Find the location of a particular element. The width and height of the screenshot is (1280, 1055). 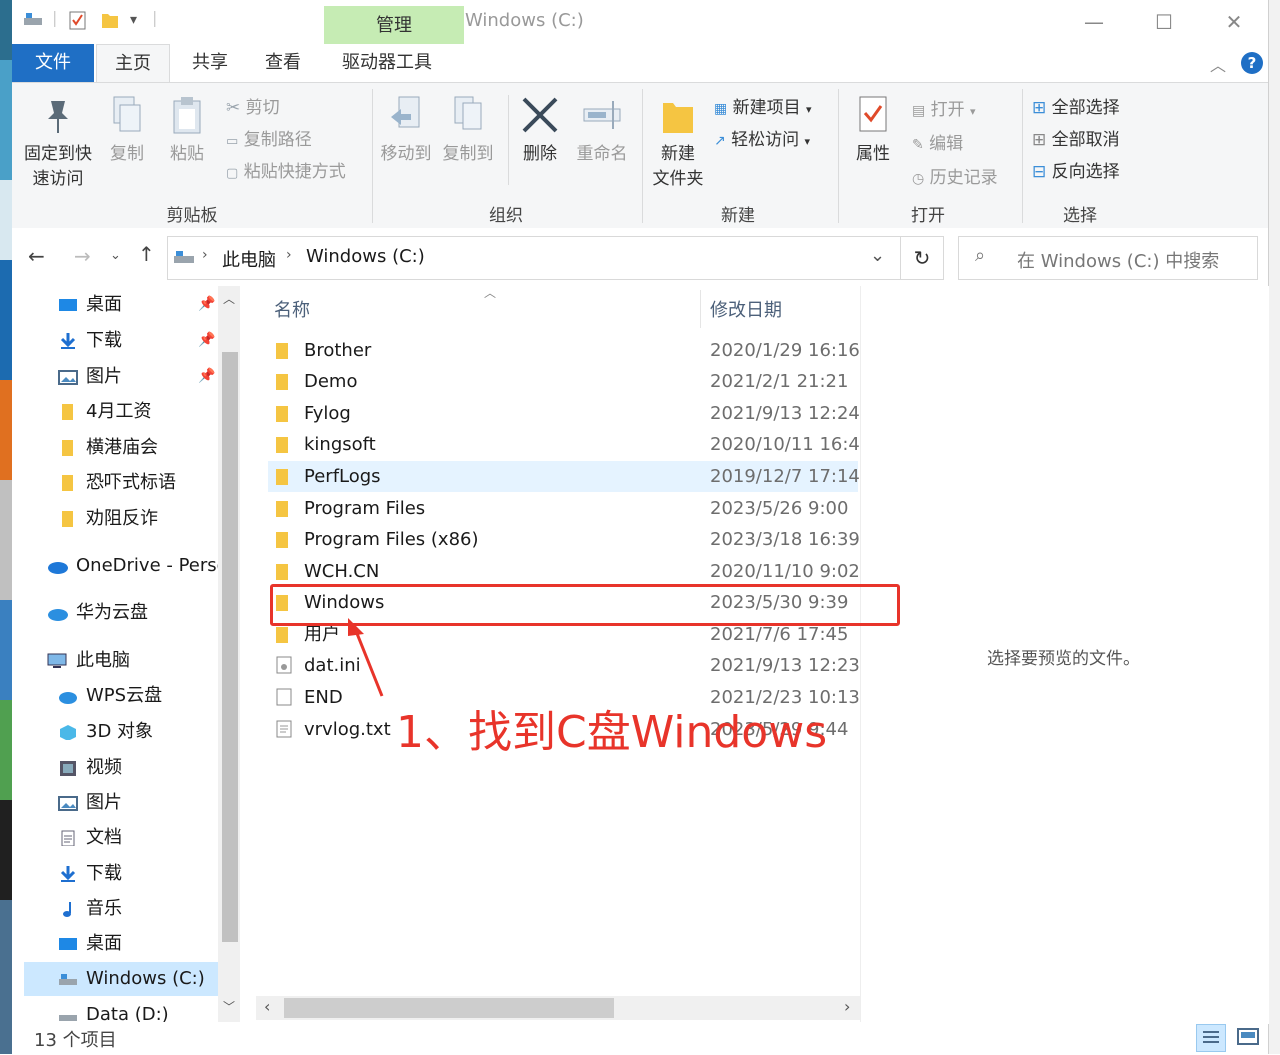

scroll-right-icon: › is located at coordinates (847, 1006).